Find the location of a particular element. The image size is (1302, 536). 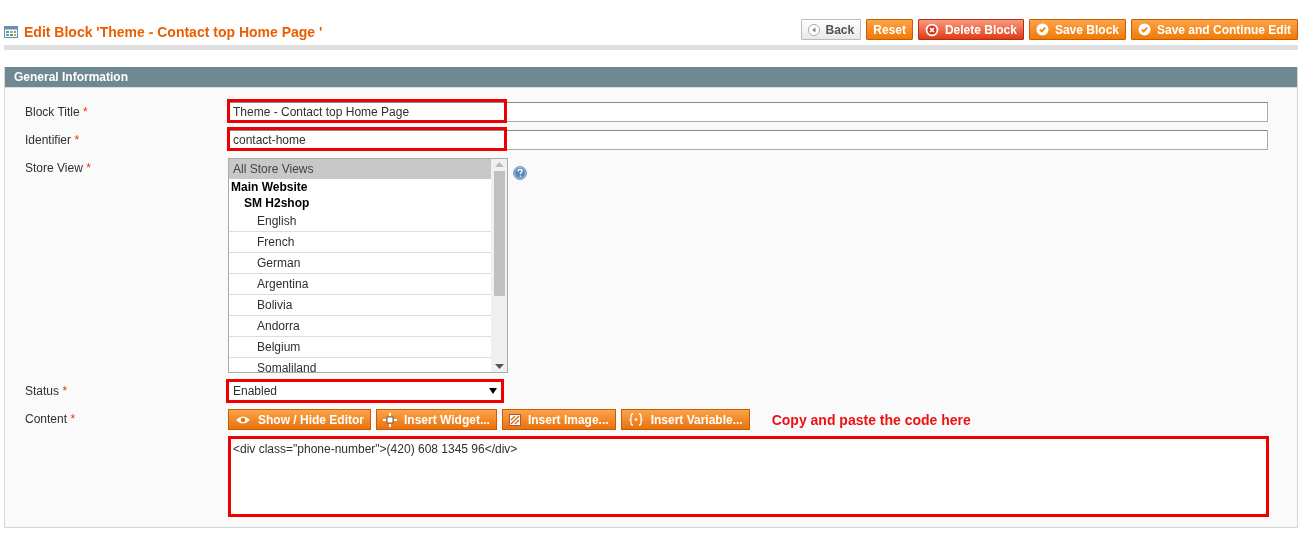

text-field: contact-home is located at coordinates (748, 140).